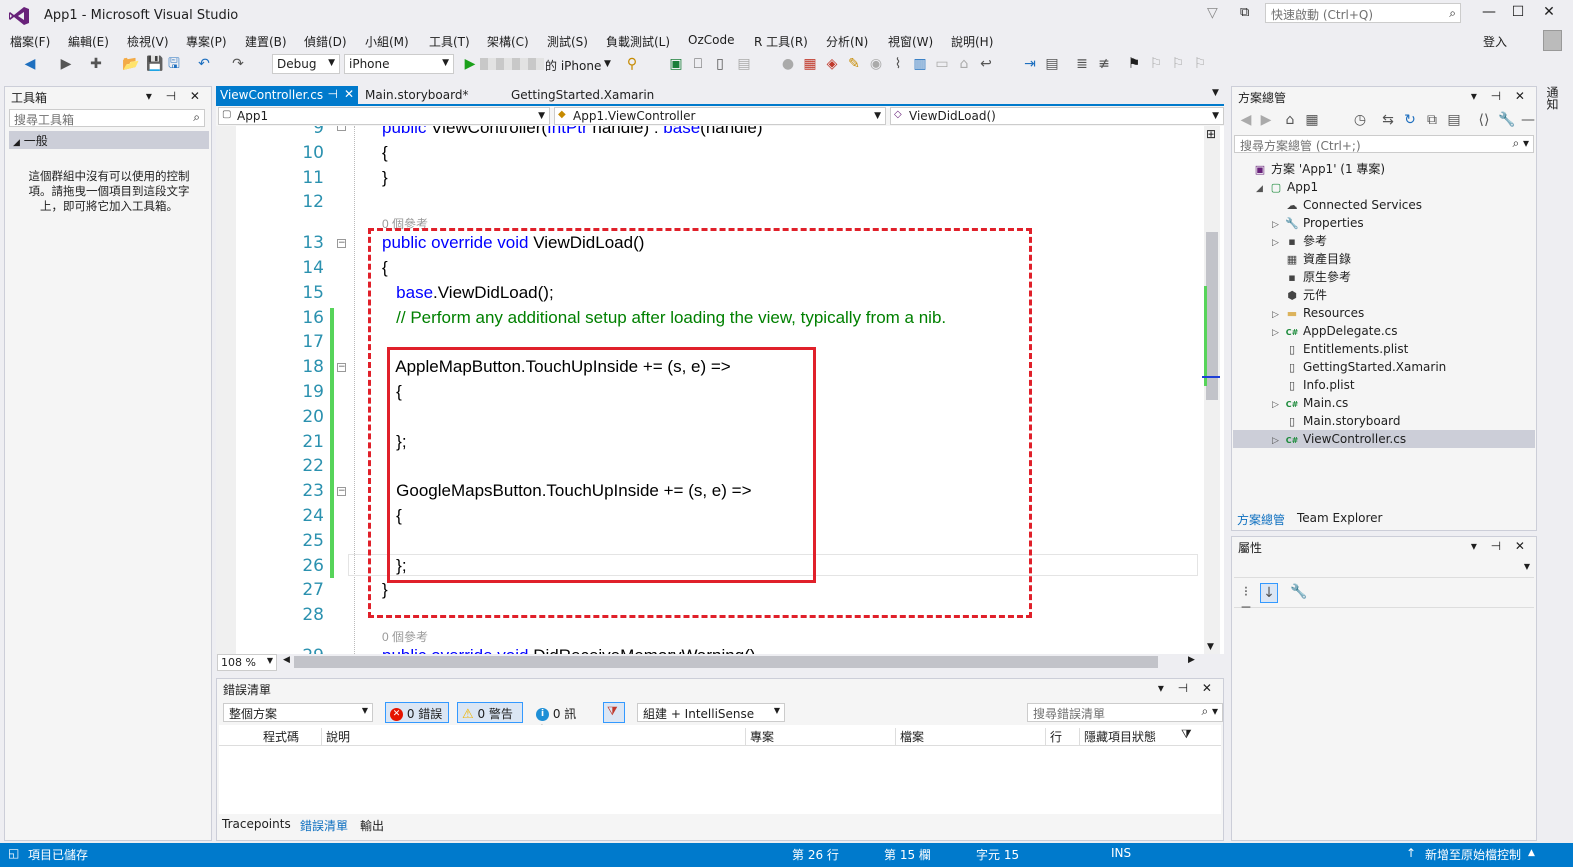 This screenshot has width=1573, height=867. What do you see at coordinates (387, 41) in the screenshot?
I see `menu-team: 小組(M)` at bounding box center [387, 41].